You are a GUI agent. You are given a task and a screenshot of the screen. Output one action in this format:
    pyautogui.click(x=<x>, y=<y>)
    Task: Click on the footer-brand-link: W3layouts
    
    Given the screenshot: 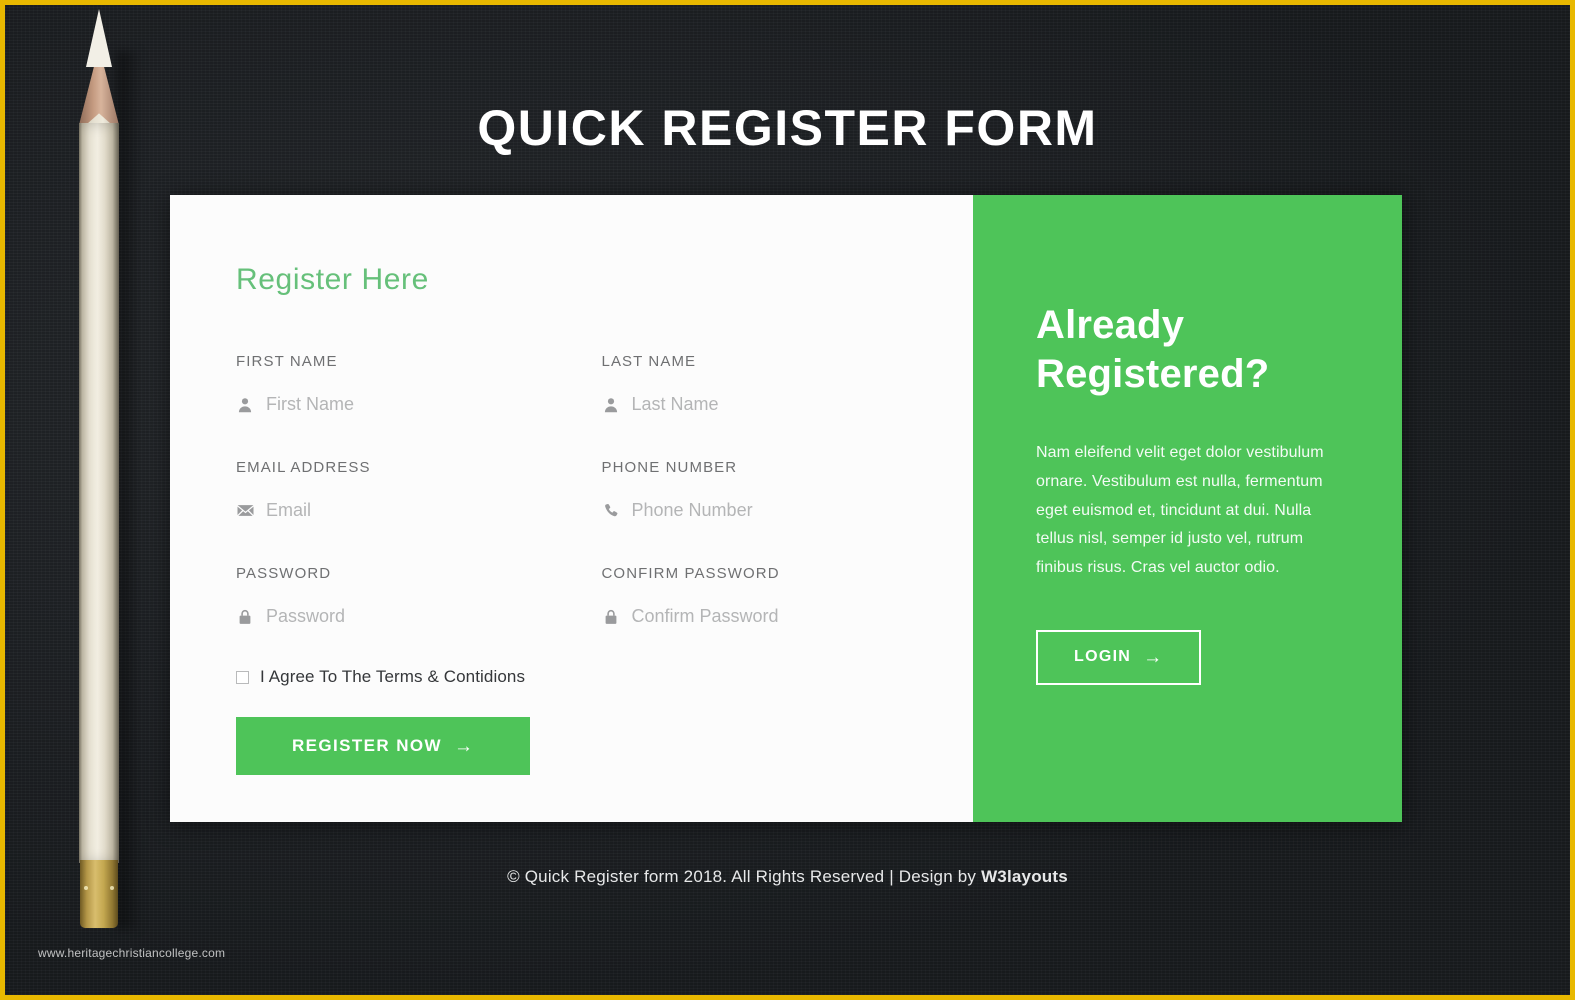 What is the action you would take?
    pyautogui.click(x=1024, y=876)
    